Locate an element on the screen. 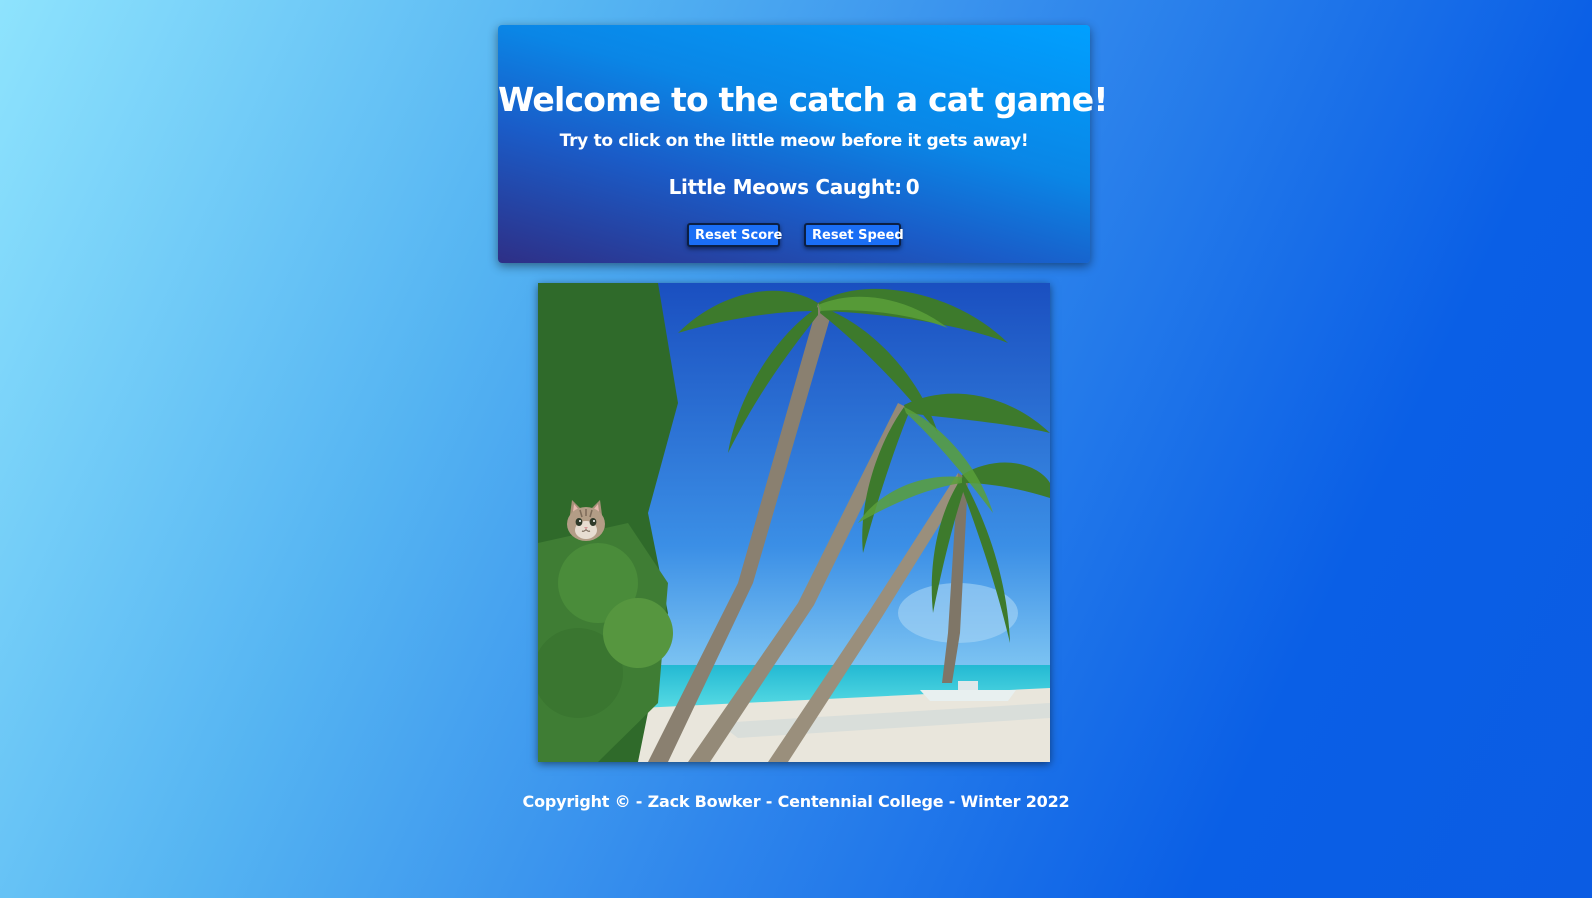 This screenshot has width=1592, height=898. reset-score-button: Reset Score is located at coordinates (734, 235).